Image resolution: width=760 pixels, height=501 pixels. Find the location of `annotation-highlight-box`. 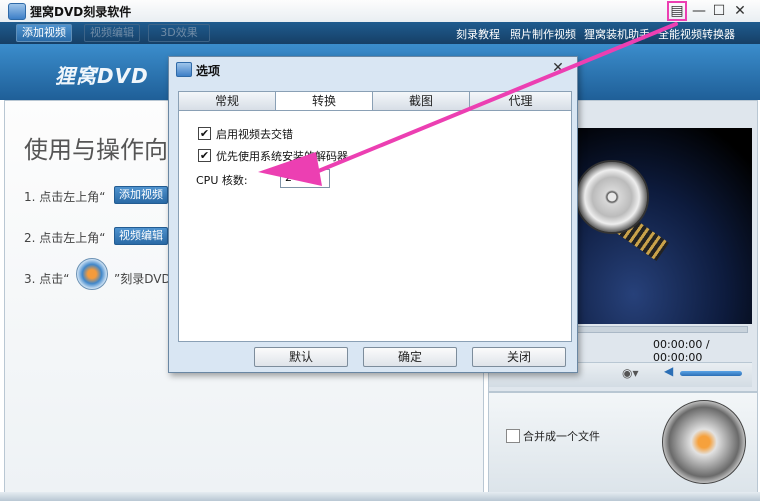

annotation-highlight-box is located at coordinates (677, 11).